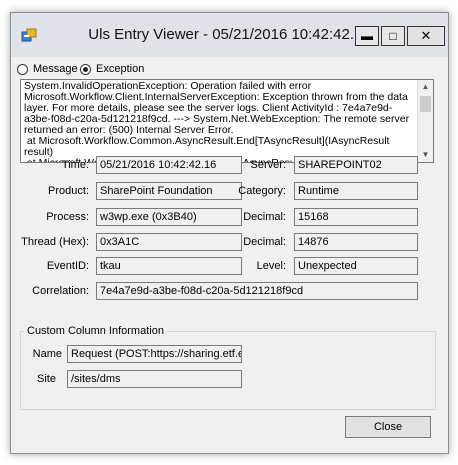  What do you see at coordinates (169, 217) in the screenshot?
I see `process-field: w3wp.exe (0x3B40)` at bounding box center [169, 217].